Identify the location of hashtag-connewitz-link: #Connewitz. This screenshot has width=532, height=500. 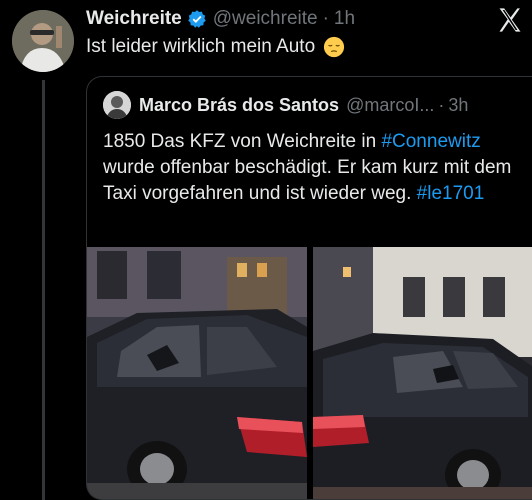
(430, 141).